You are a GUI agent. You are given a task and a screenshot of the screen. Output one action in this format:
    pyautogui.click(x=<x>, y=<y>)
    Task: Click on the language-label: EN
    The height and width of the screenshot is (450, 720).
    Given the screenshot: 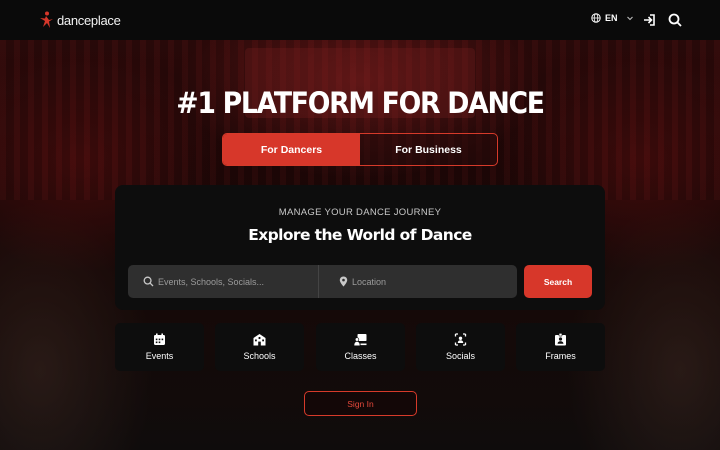 What is the action you would take?
    pyautogui.click(x=611, y=18)
    